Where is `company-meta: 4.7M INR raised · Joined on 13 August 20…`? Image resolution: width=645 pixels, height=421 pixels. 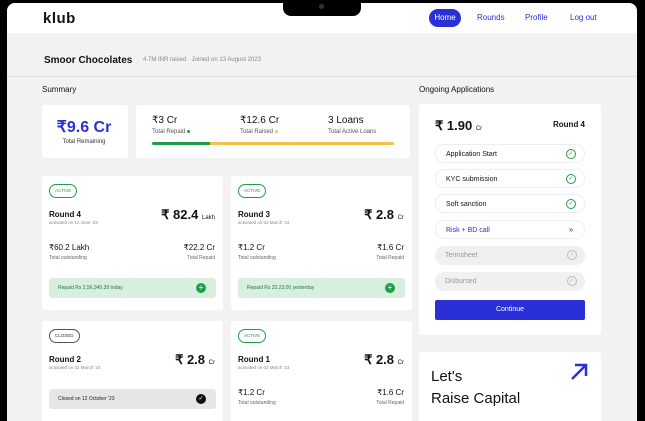 company-meta: 4.7M INR raised · Joined on 13 August 20… is located at coordinates (202, 60).